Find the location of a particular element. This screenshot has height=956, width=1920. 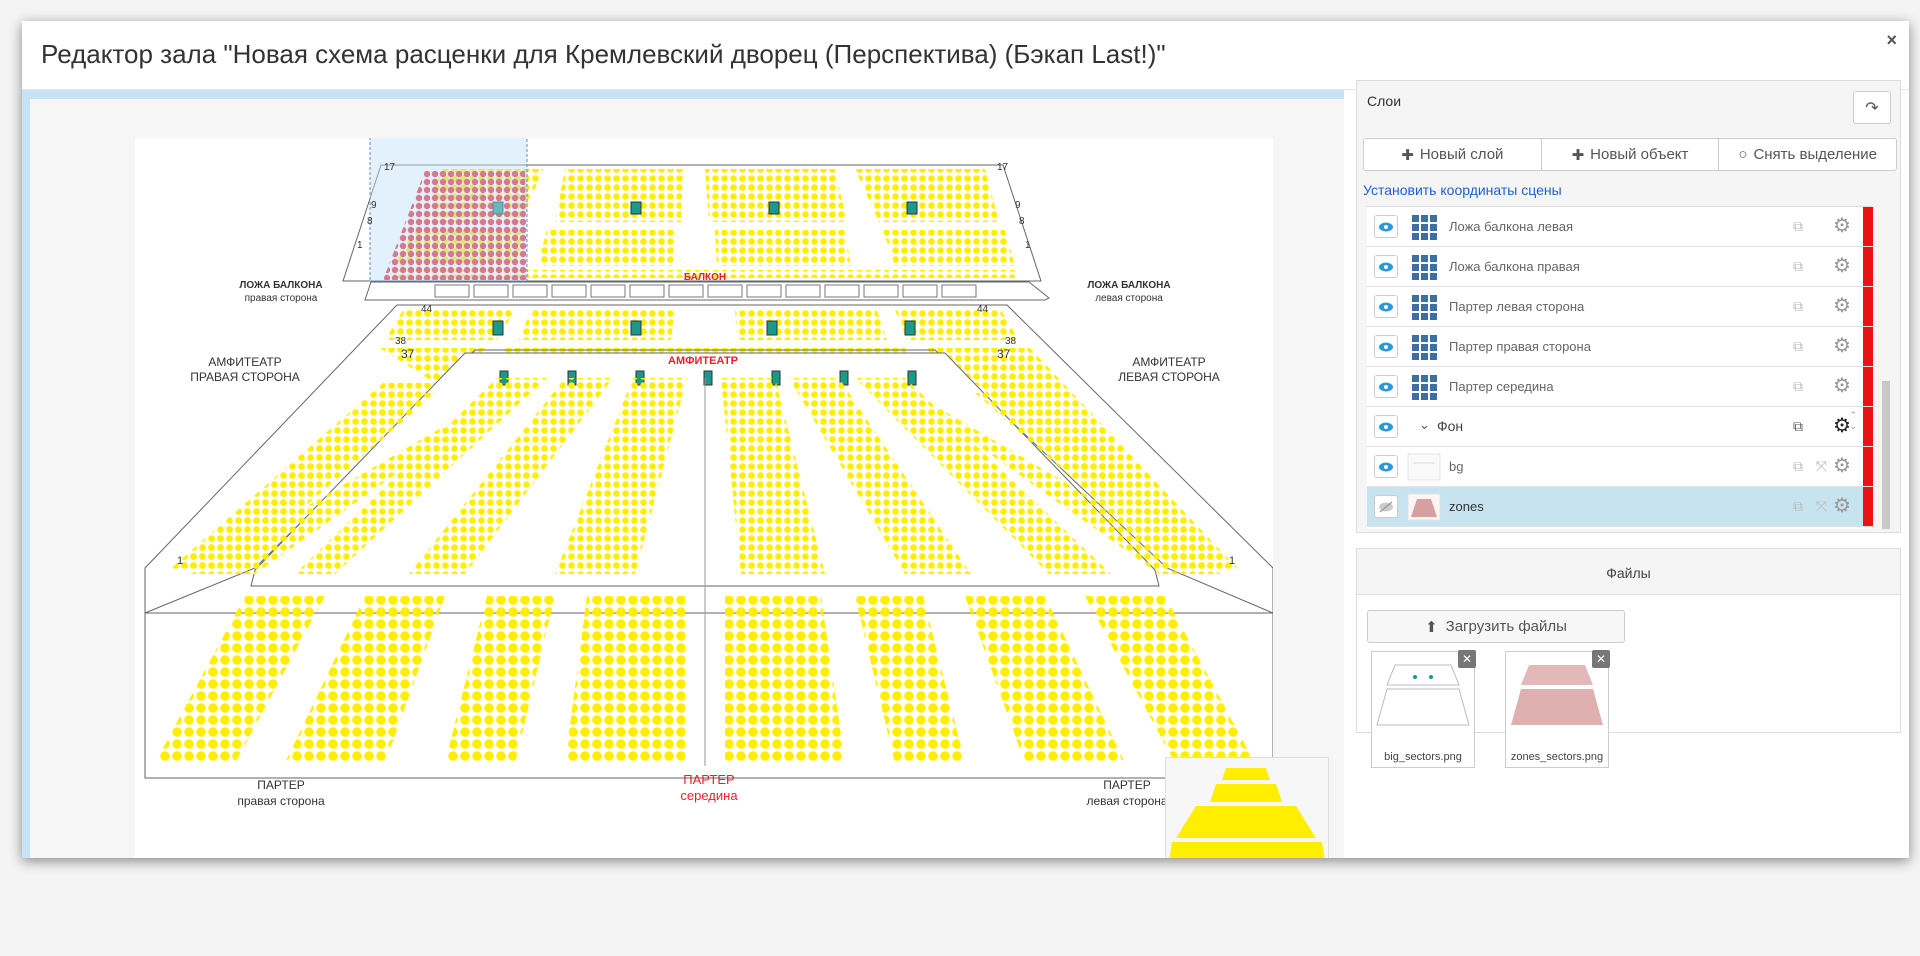

layer-name: Партер правая сторона is located at coordinates (1520, 346).